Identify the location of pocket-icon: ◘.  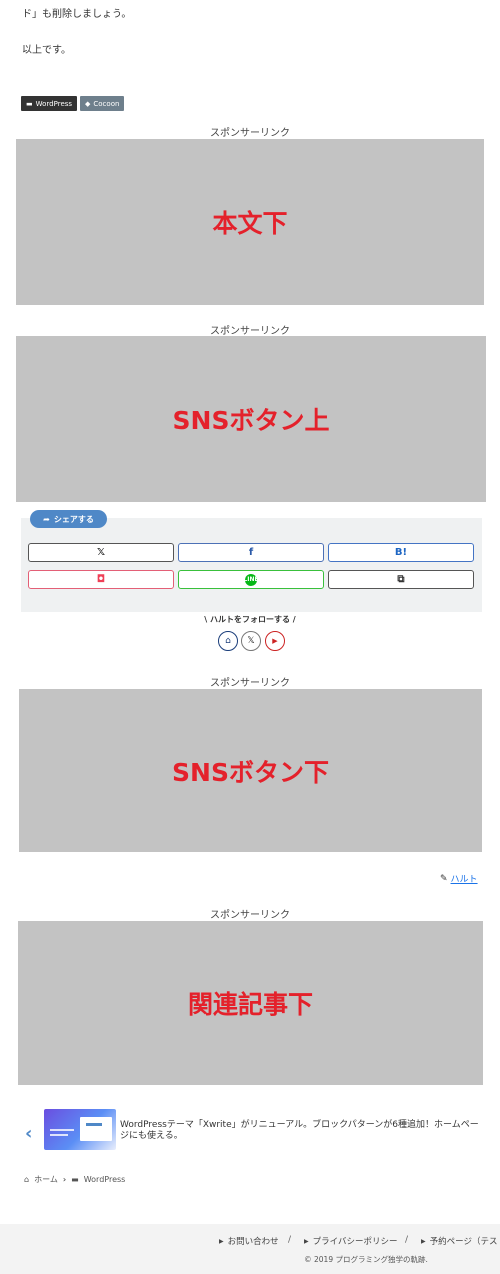
(101, 579).